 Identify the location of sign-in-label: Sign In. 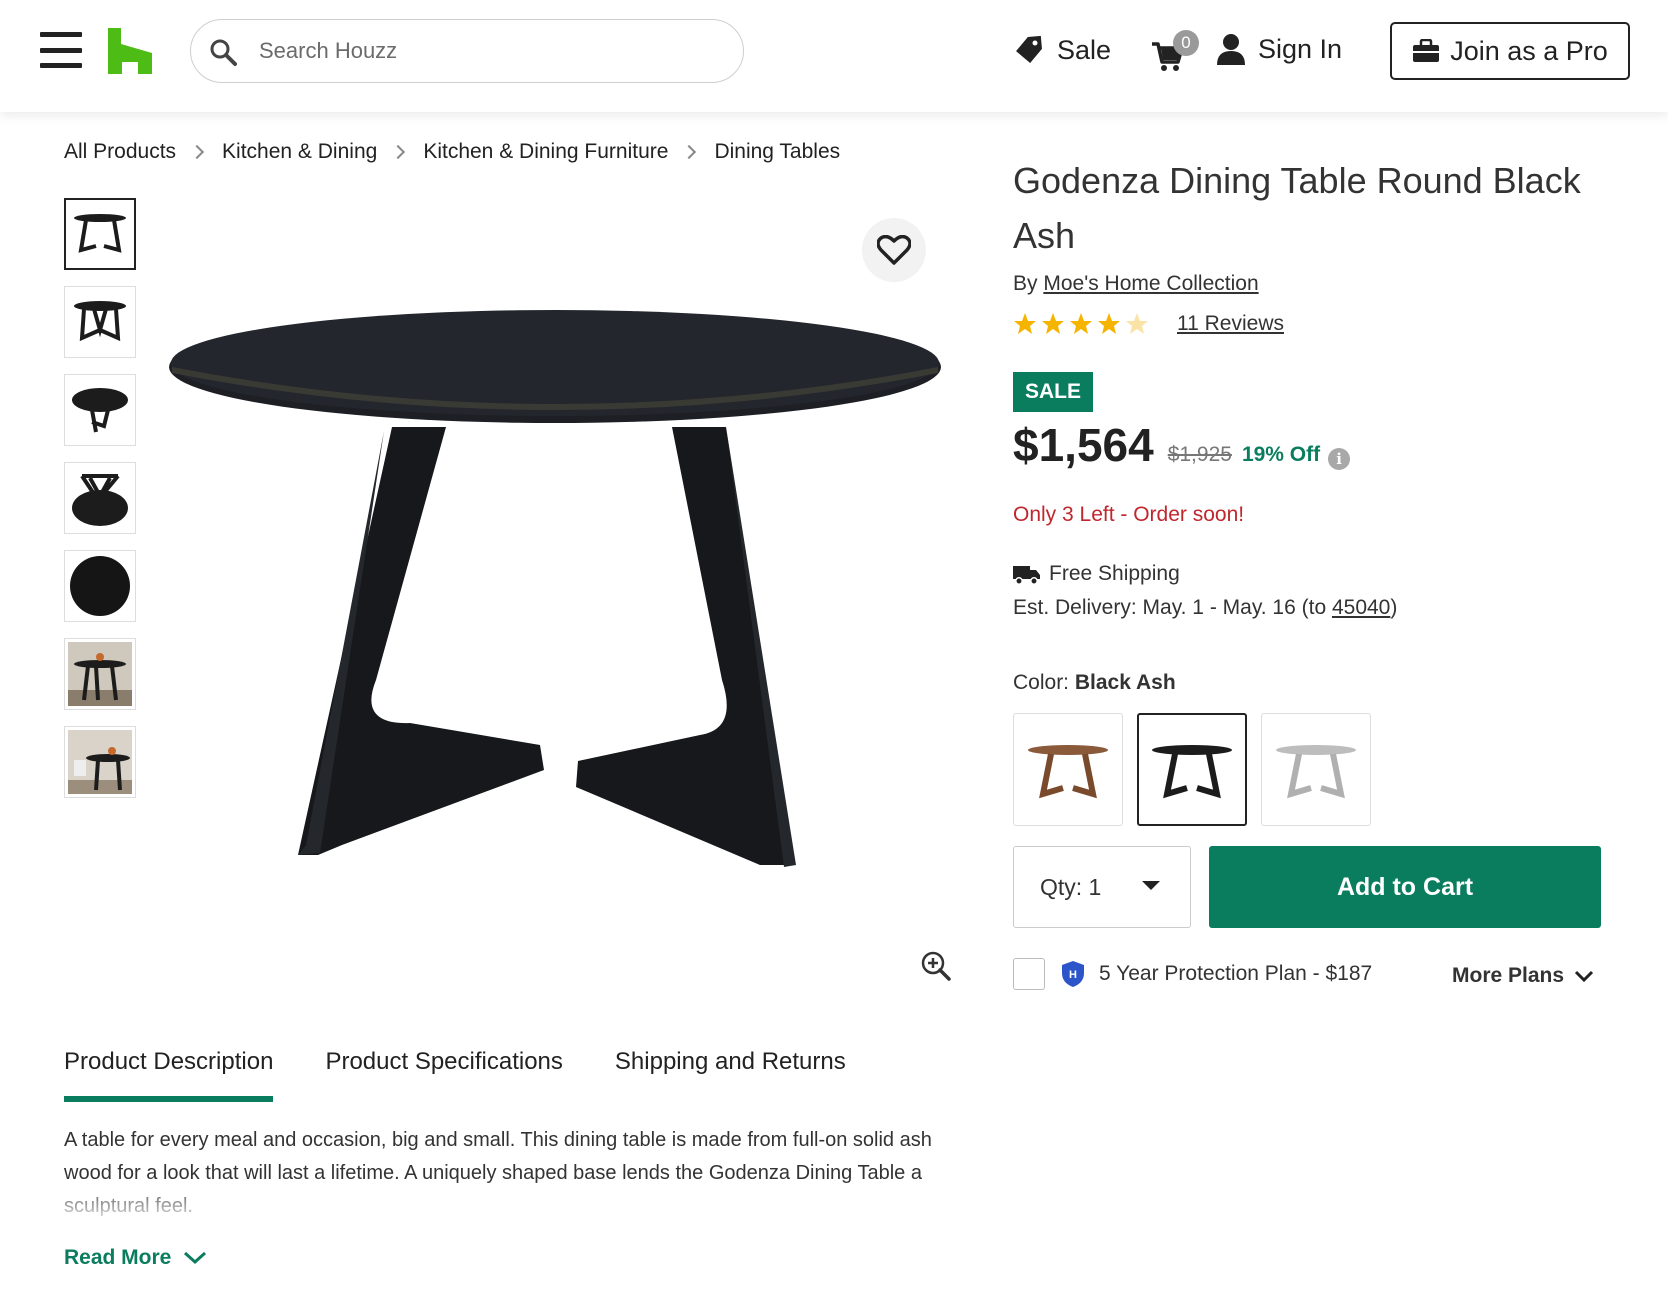
(1300, 48).